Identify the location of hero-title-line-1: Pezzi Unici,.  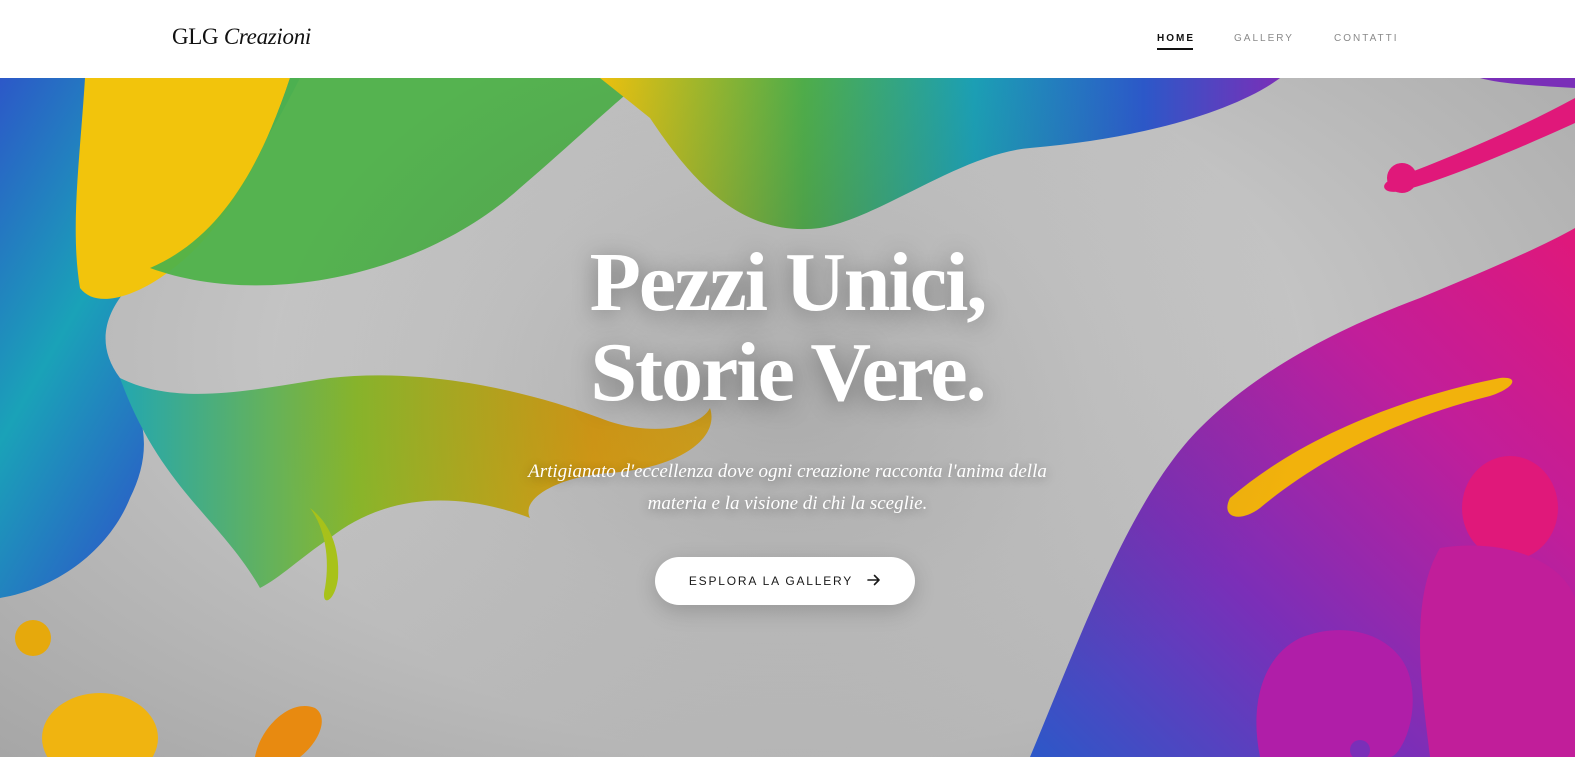
(788, 282).